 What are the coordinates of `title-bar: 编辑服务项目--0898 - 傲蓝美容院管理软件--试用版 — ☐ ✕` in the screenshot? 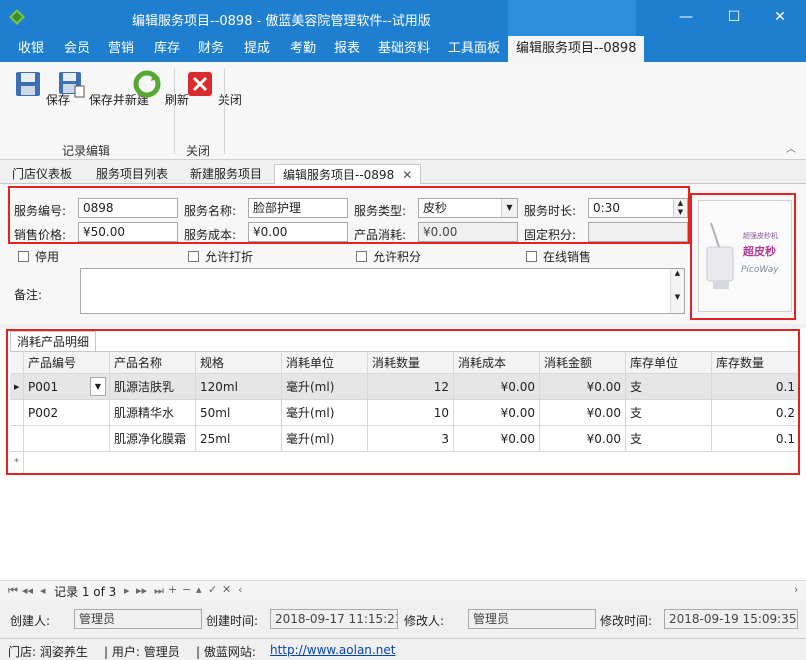 It's located at (403, 18).